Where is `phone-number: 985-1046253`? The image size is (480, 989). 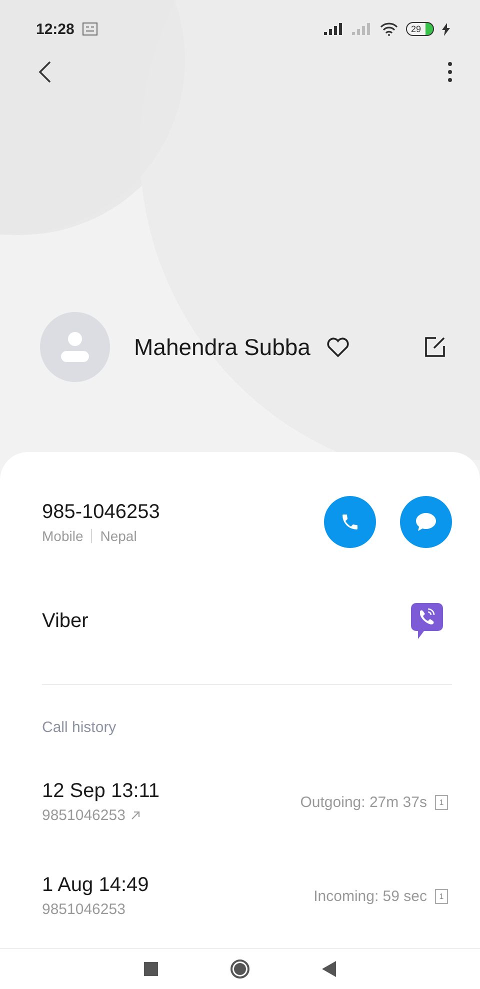
phone-number: 985-1046253 is located at coordinates (101, 512).